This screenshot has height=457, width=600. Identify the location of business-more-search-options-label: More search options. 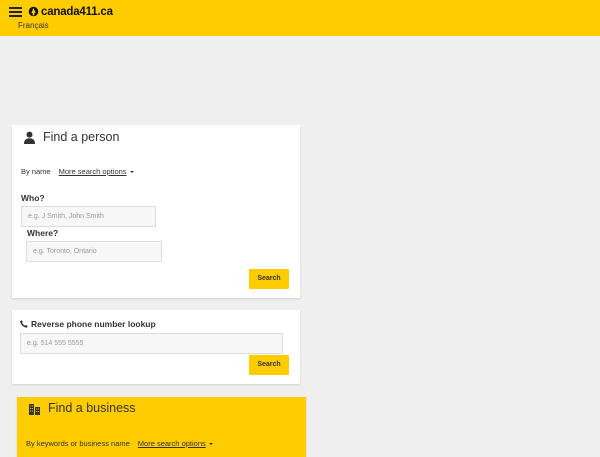
(171, 443).